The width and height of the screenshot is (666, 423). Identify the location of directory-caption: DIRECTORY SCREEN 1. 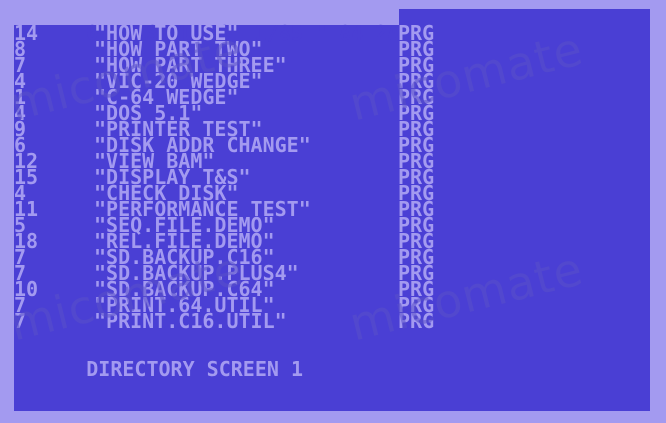
(158, 362).